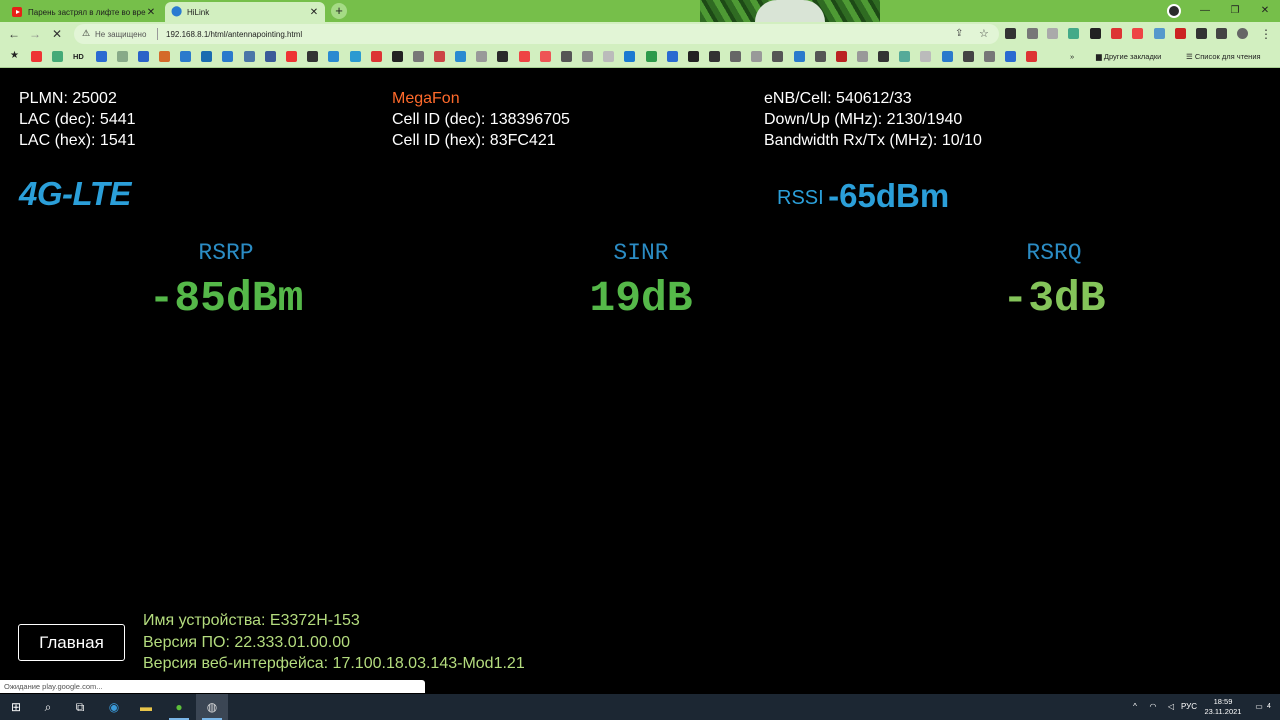  I want to click on warning-icon: ⚠, so click(86, 33).